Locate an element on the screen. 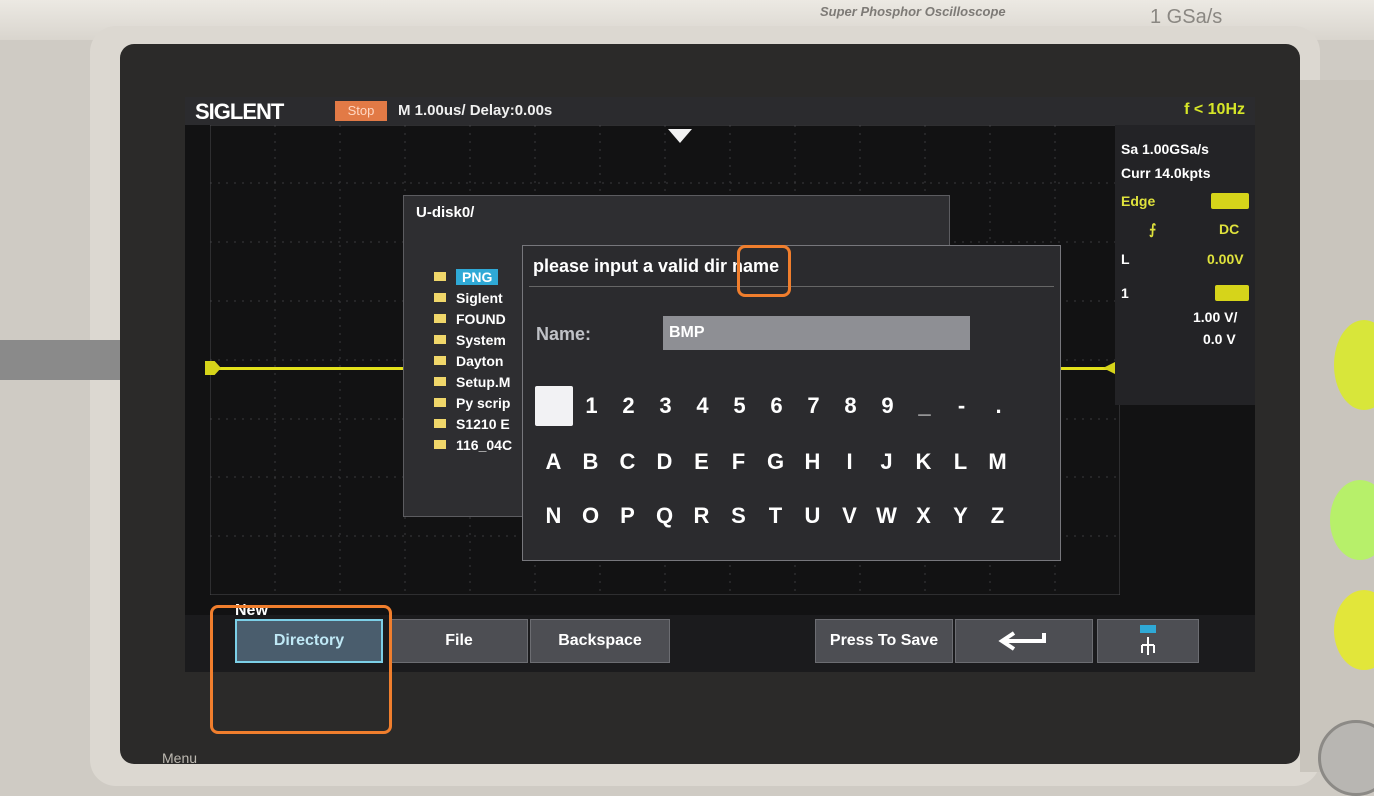 The height and width of the screenshot is (796, 1374). list-item: Setup.M is located at coordinates (473, 381).